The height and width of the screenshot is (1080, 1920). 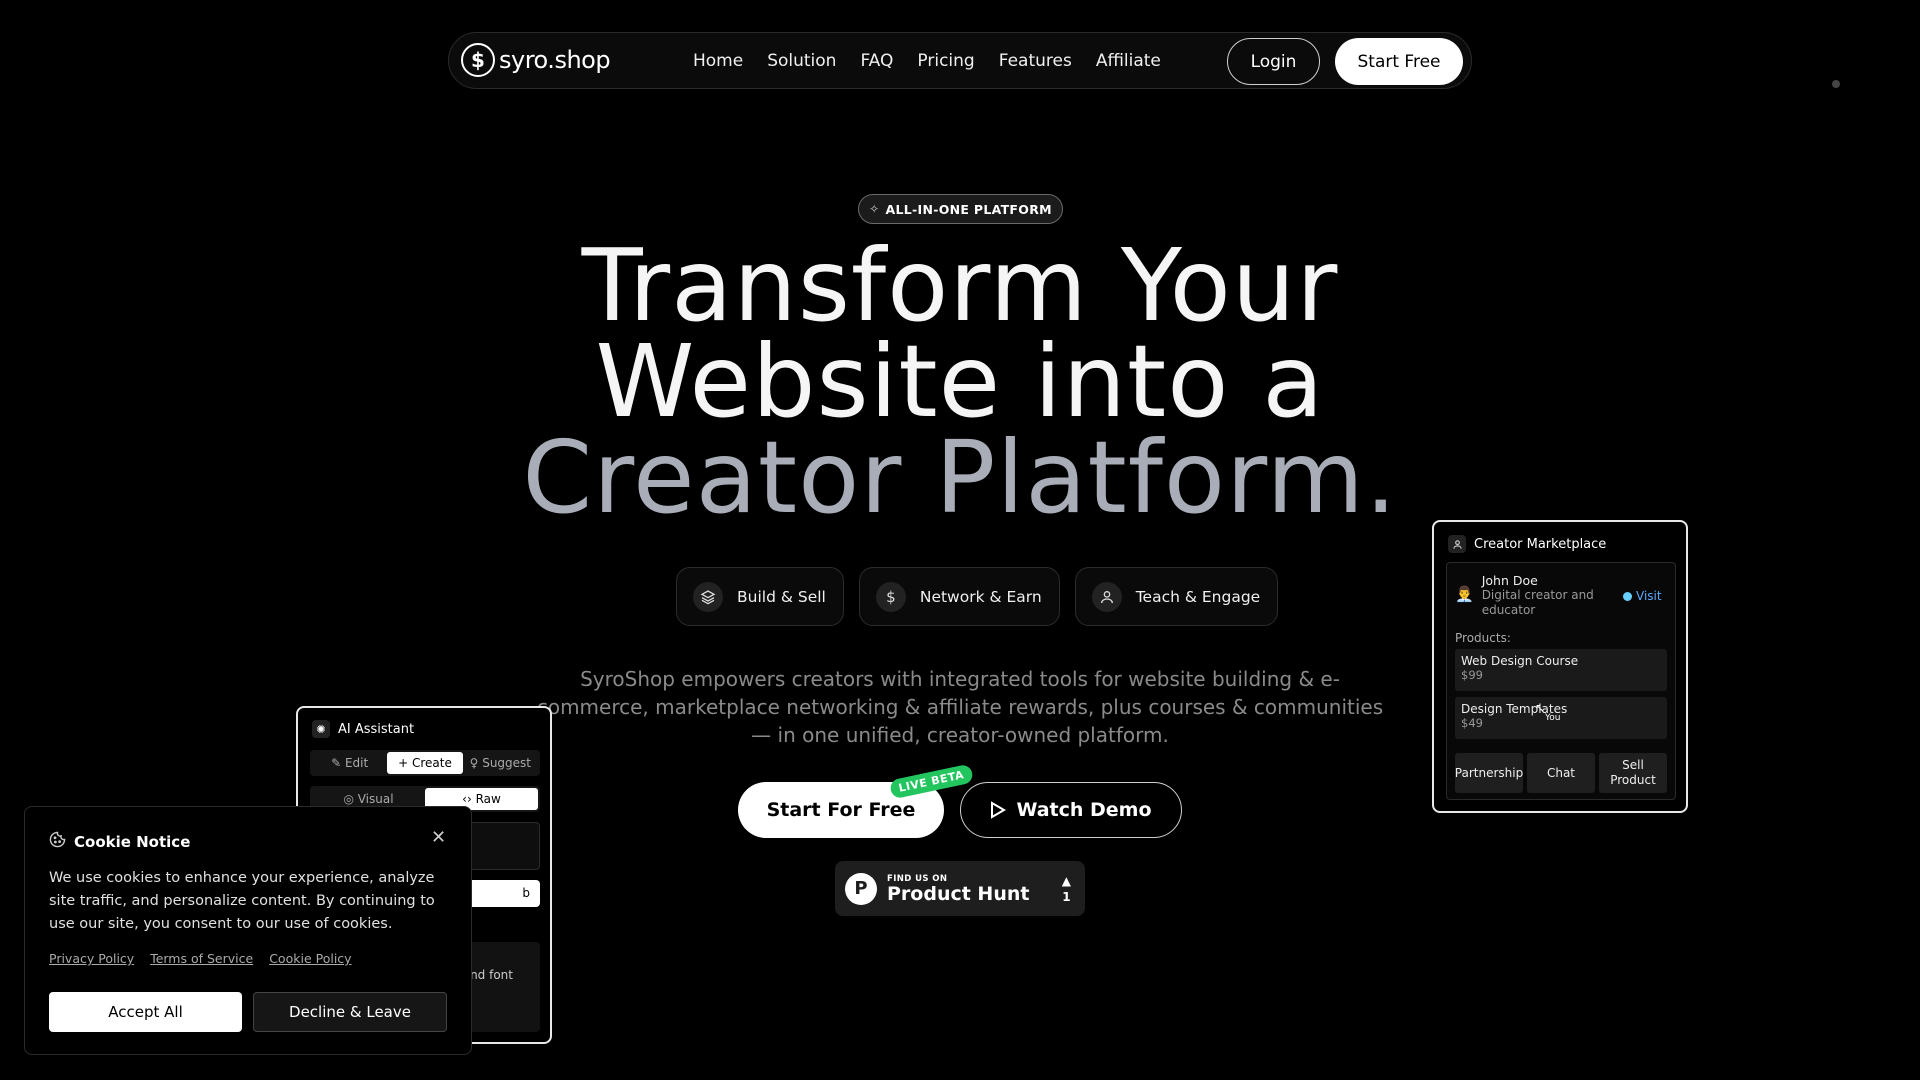 I want to click on nav-link-features: Features, so click(x=1035, y=61).